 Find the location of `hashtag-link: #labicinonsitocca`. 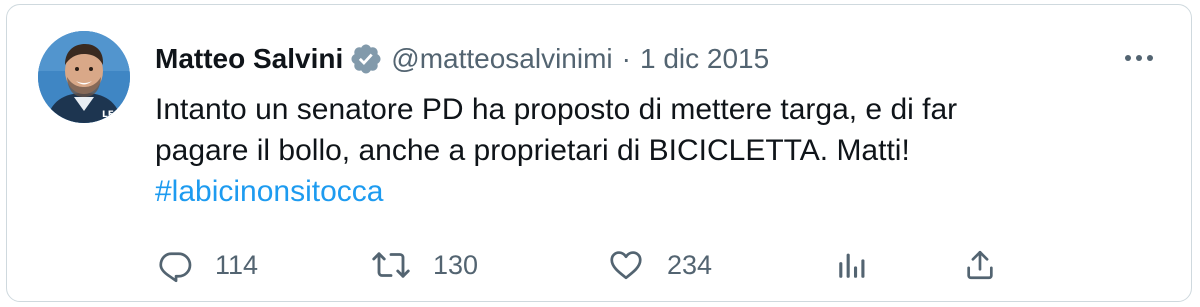

hashtag-link: #labicinonsitocca is located at coordinates (269, 191).